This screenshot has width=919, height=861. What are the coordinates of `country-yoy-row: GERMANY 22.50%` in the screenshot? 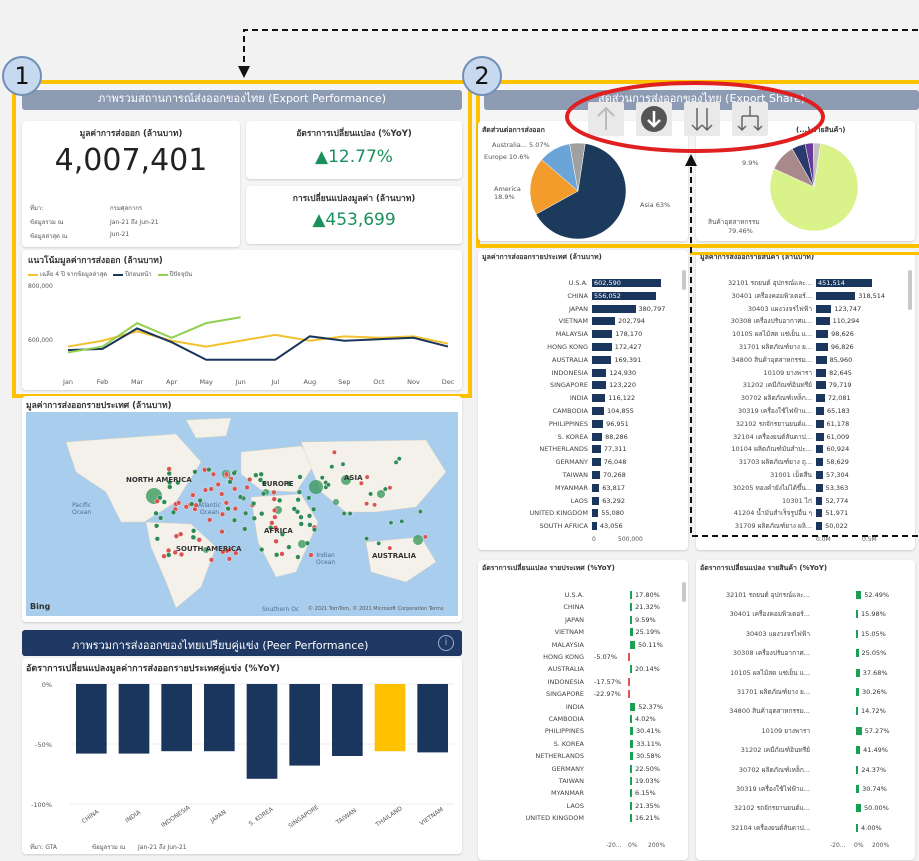 It's located at (583, 769).